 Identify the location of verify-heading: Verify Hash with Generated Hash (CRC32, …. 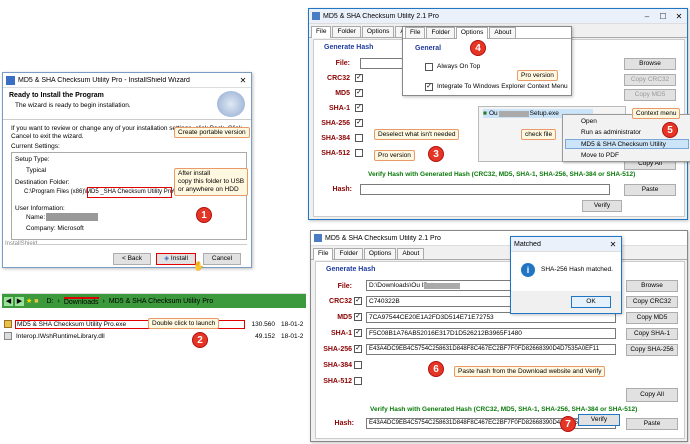
(504, 409).